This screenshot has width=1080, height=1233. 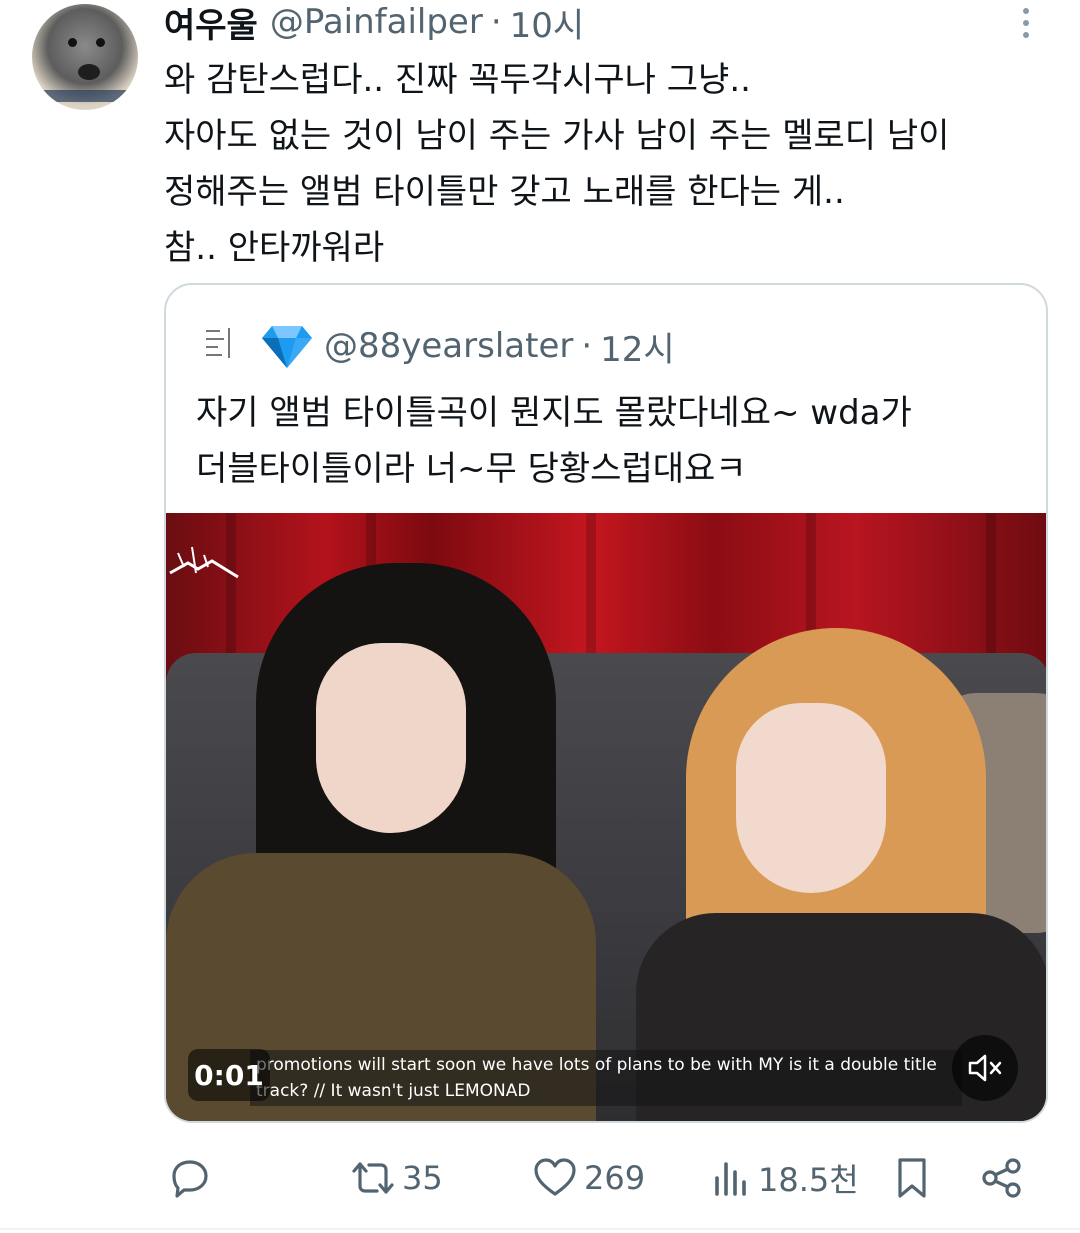 I want to click on quoted-author-handle: @88yearslater, so click(x=448, y=346).